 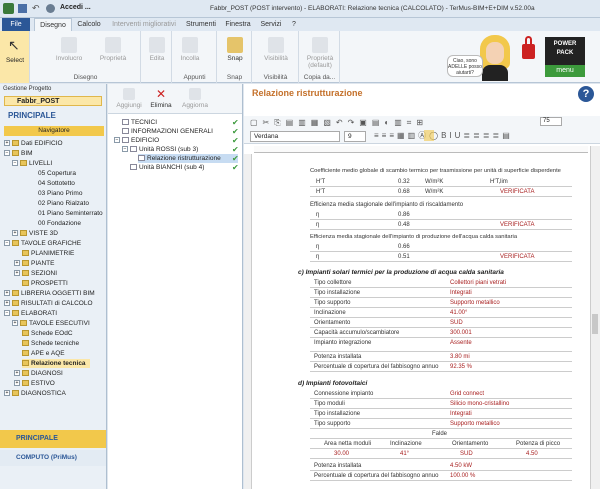 I want to click on tree-item-tavole-esecutivi: + TAVOLE ESECUTIVI, so click(x=51, y=323).